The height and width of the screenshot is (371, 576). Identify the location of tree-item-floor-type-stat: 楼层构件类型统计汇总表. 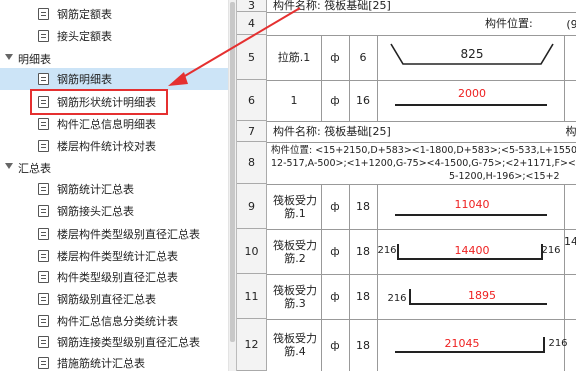
(114, 256).